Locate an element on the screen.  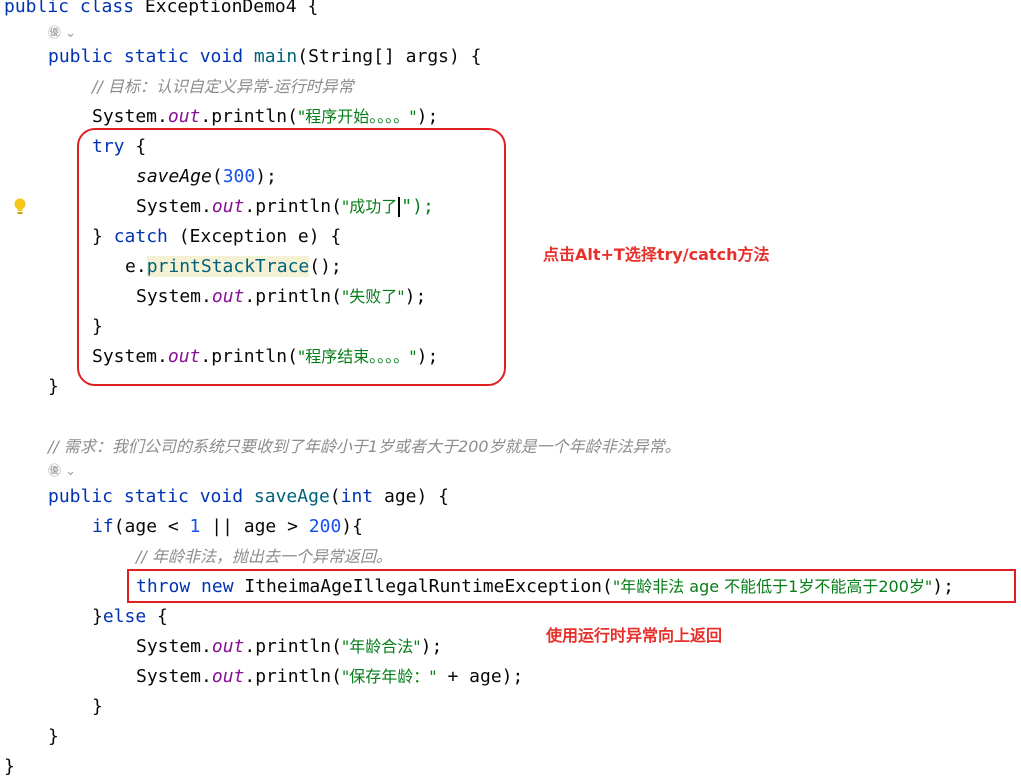
condition: (age < is located at coordinates (151, 526).